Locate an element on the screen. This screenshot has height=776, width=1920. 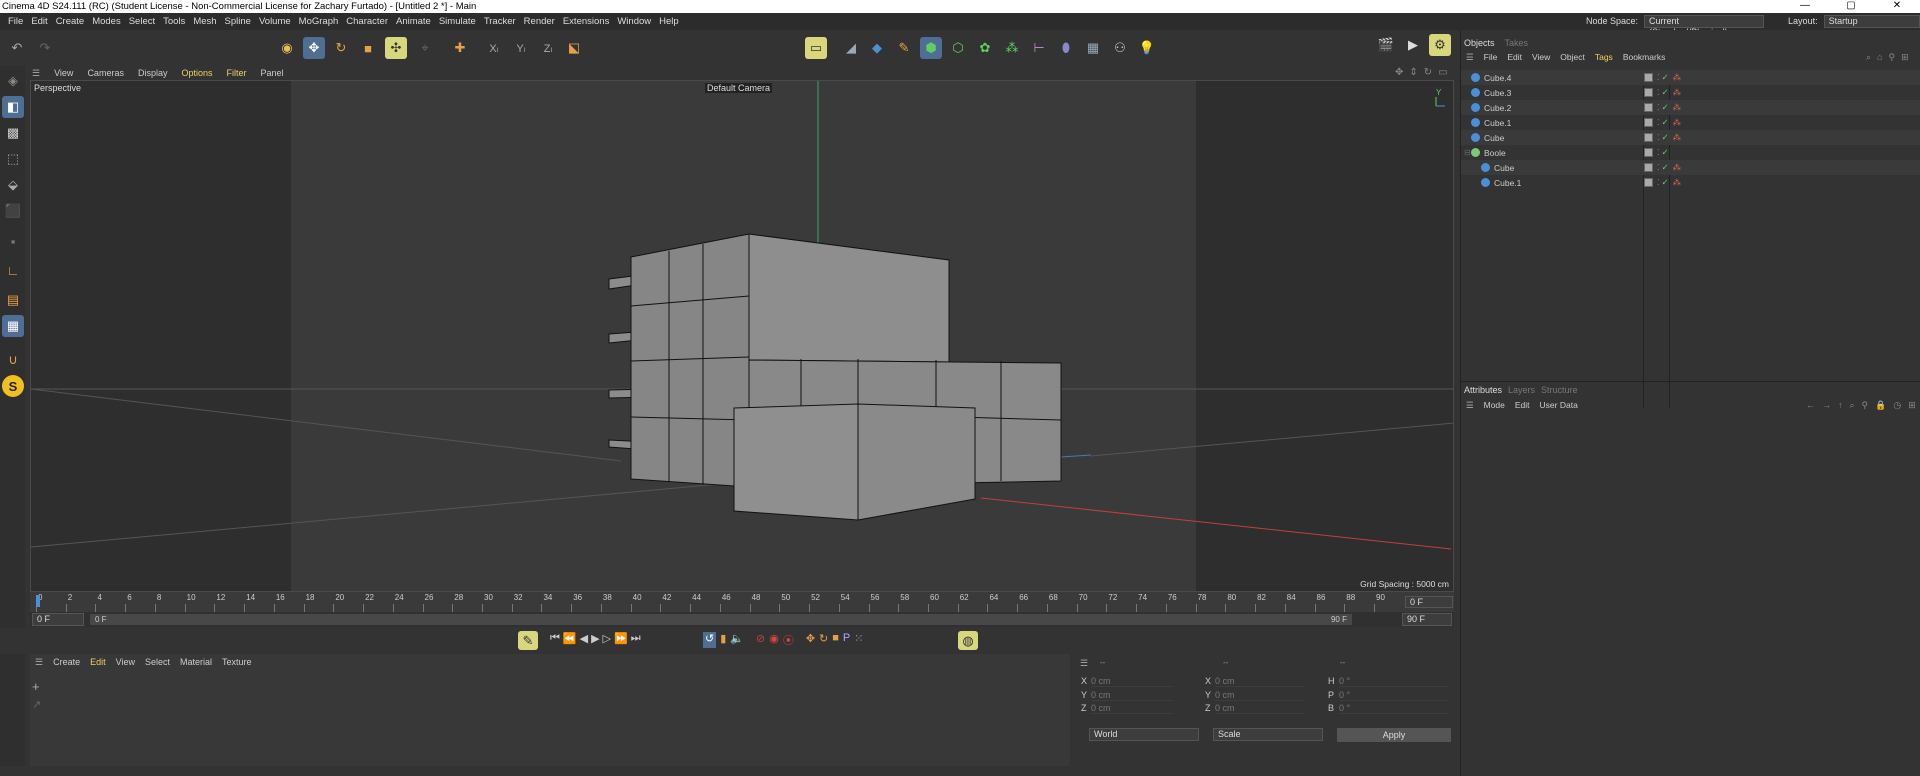
menu-volume: Volume is located at coordinates (275, 21).